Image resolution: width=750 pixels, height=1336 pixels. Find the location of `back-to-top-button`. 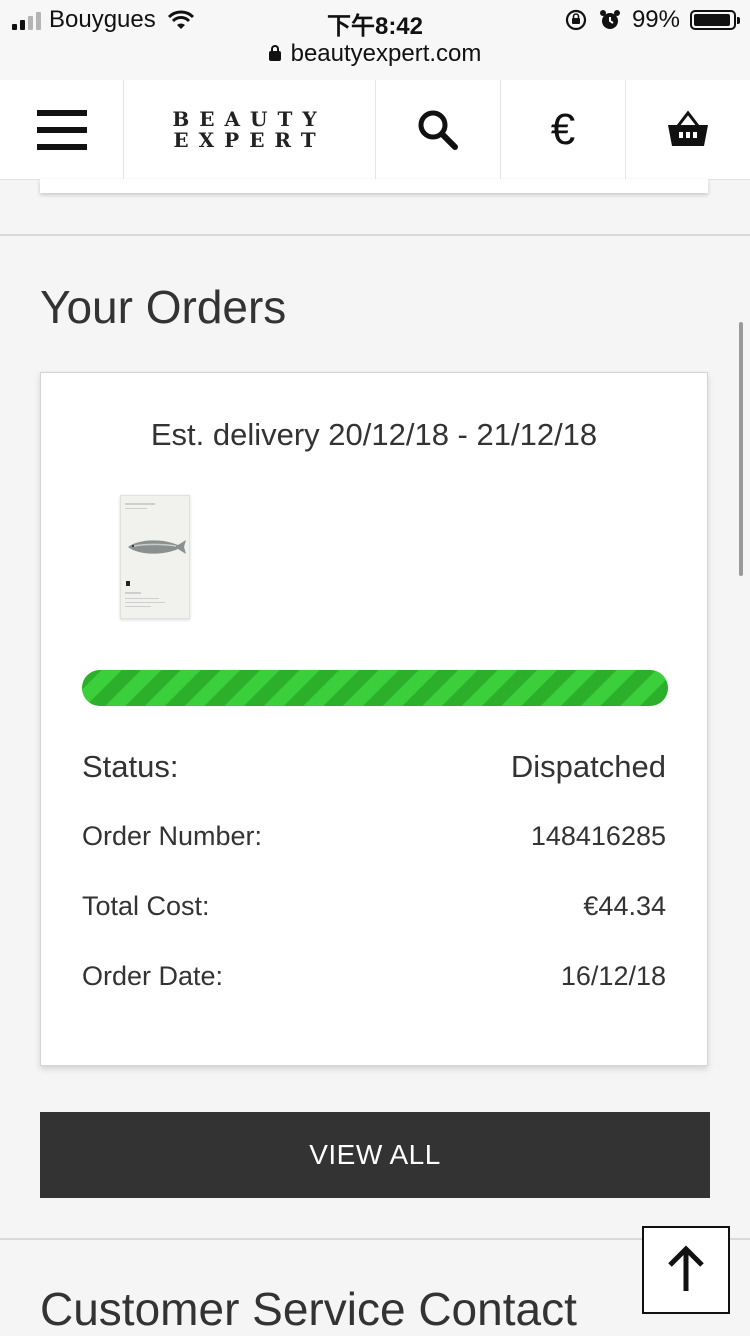

back-to-top-button is located at coordinates (686, 1270).